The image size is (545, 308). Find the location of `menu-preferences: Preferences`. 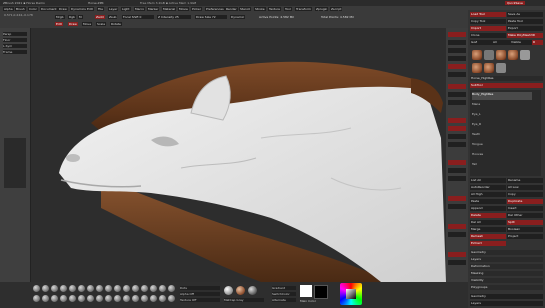

menu-preferences: Preferences is located at coordinates (215, 9).